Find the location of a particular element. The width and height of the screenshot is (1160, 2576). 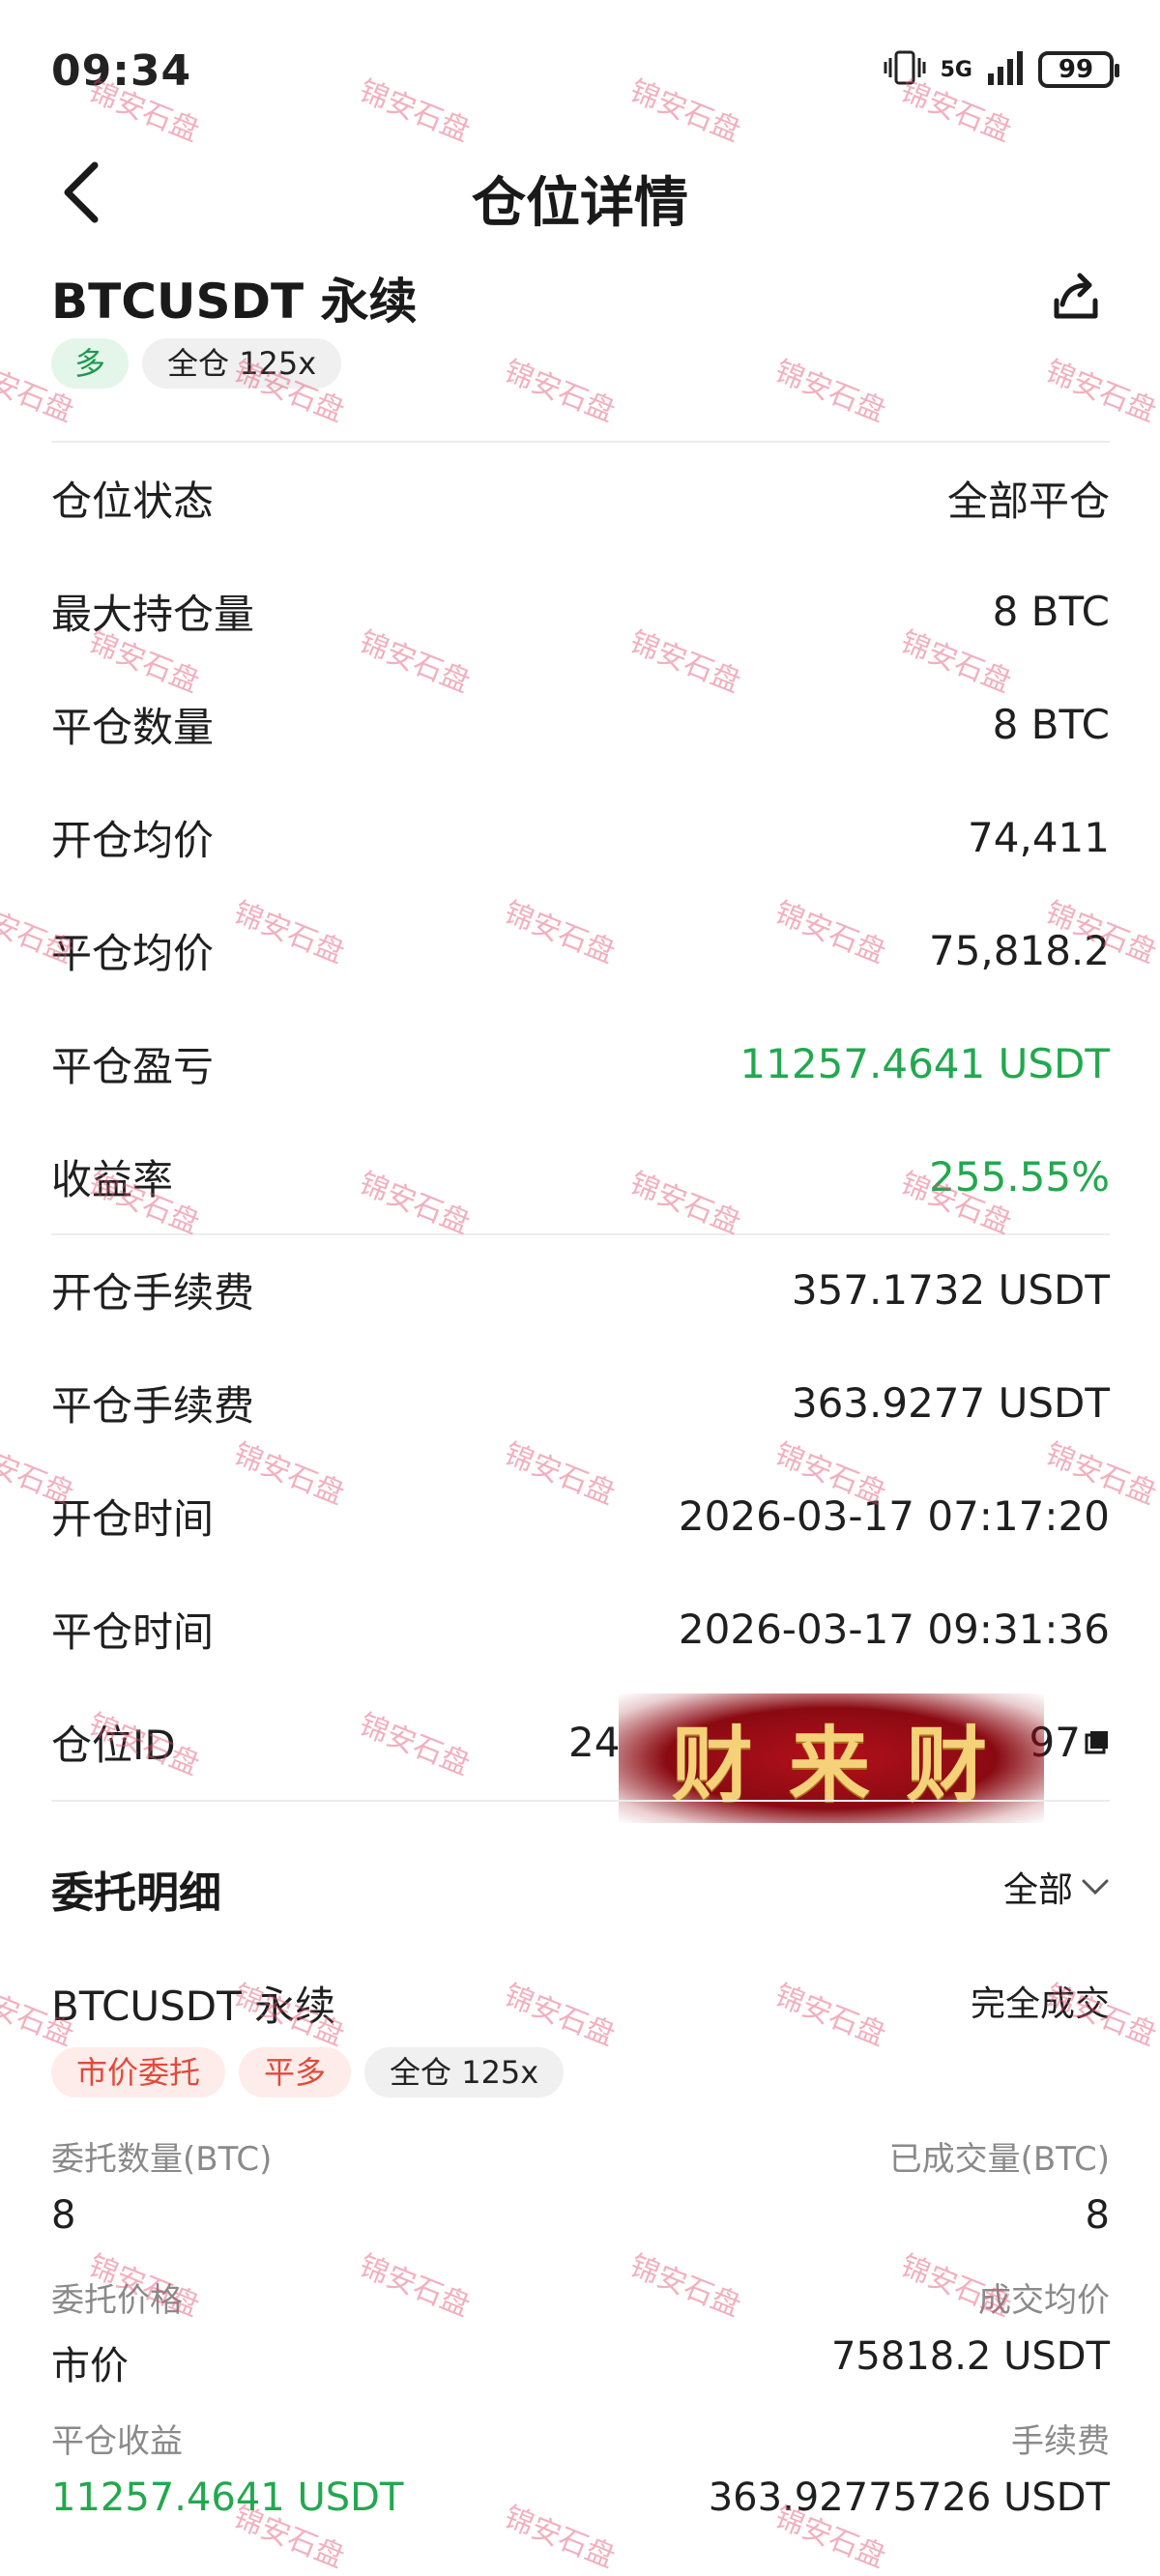

row-value: 255.55% is located at coordinates (1020, 1176).